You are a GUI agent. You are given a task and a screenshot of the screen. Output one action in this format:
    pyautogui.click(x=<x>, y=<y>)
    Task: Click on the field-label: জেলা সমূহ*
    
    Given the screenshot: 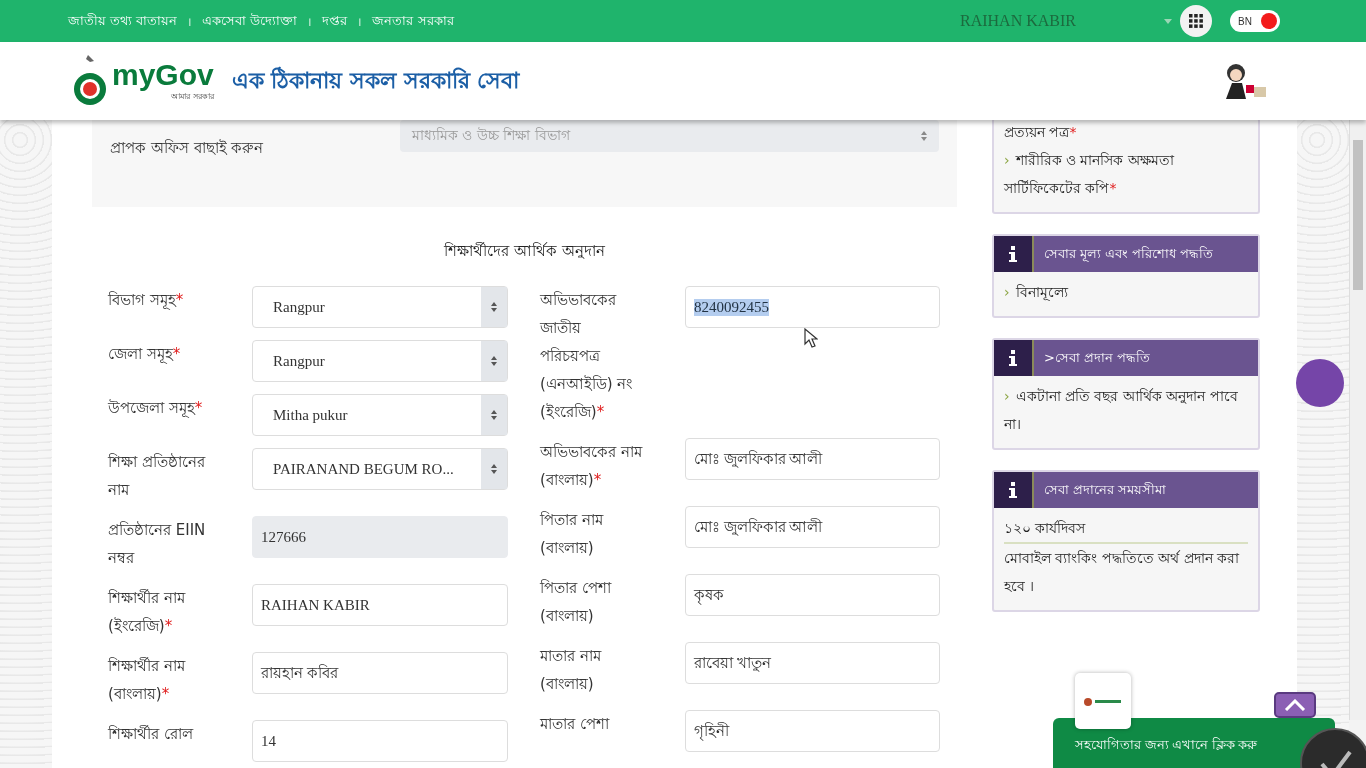 What is the action you would take?
    pyautogui.click(x=144, y=355)
    